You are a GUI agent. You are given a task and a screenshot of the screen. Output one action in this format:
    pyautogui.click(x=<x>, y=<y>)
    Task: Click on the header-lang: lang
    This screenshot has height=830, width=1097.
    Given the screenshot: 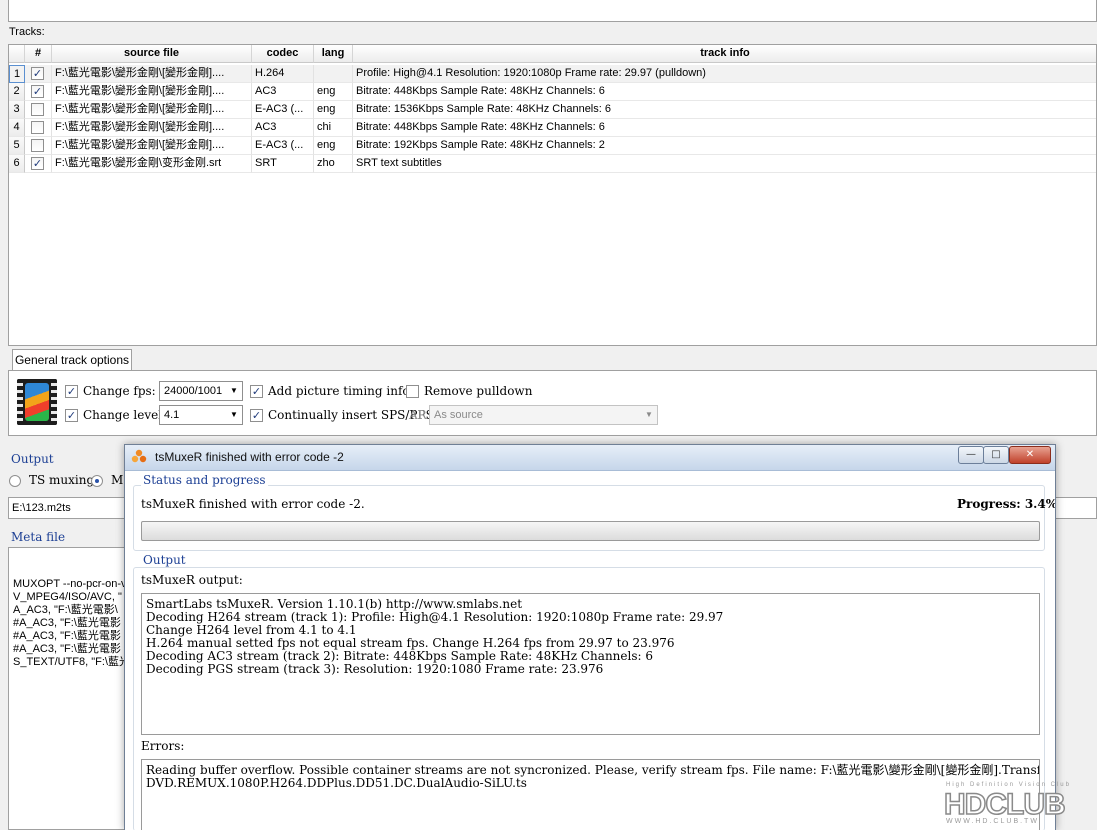 What is the action you would take?
    pyautogui.click(x=333, y=54)
    